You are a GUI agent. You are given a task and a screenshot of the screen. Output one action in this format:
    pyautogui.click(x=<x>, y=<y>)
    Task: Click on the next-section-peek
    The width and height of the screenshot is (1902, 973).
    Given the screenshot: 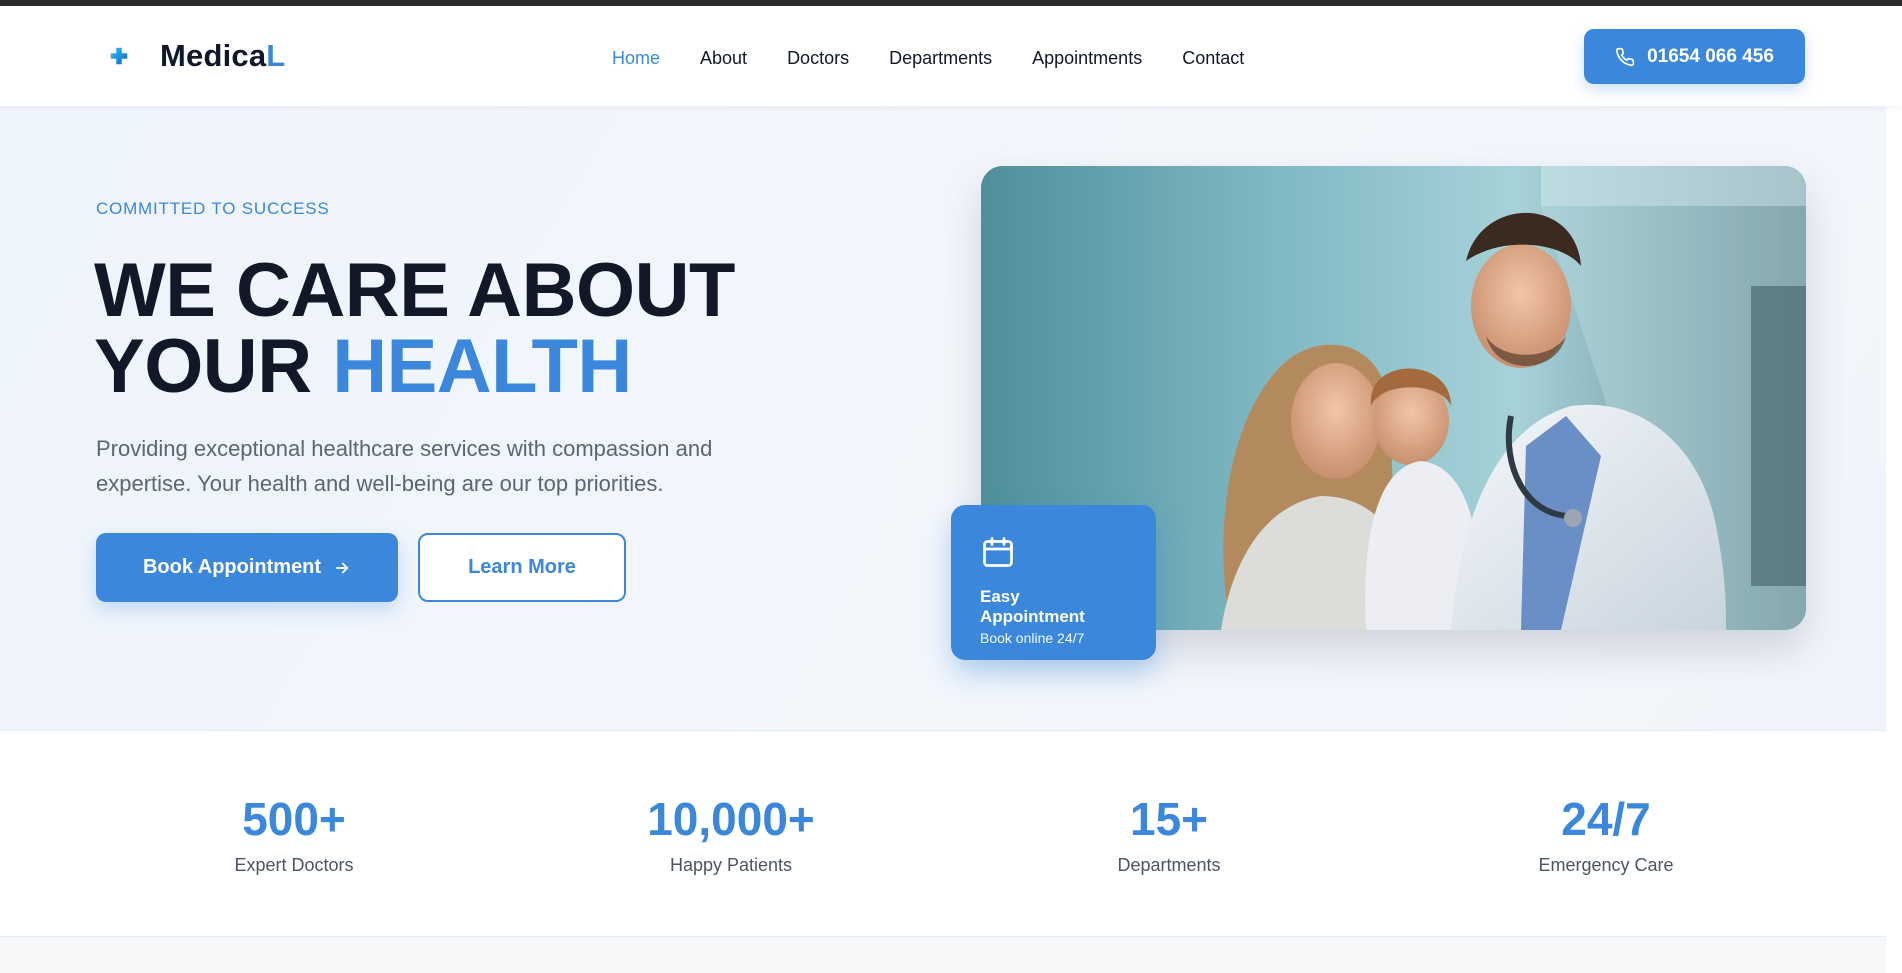 What is the action you would take?
    pyautogui.click(x=951, y=955)
    